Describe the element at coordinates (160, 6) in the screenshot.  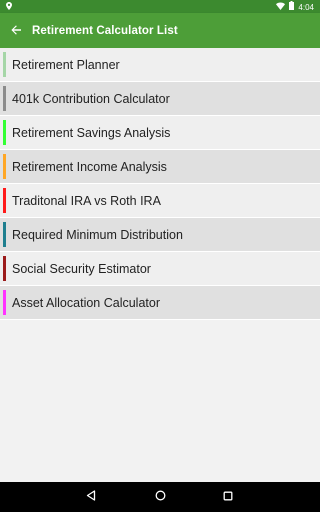
I see `status-bar: 4:04` at that location.